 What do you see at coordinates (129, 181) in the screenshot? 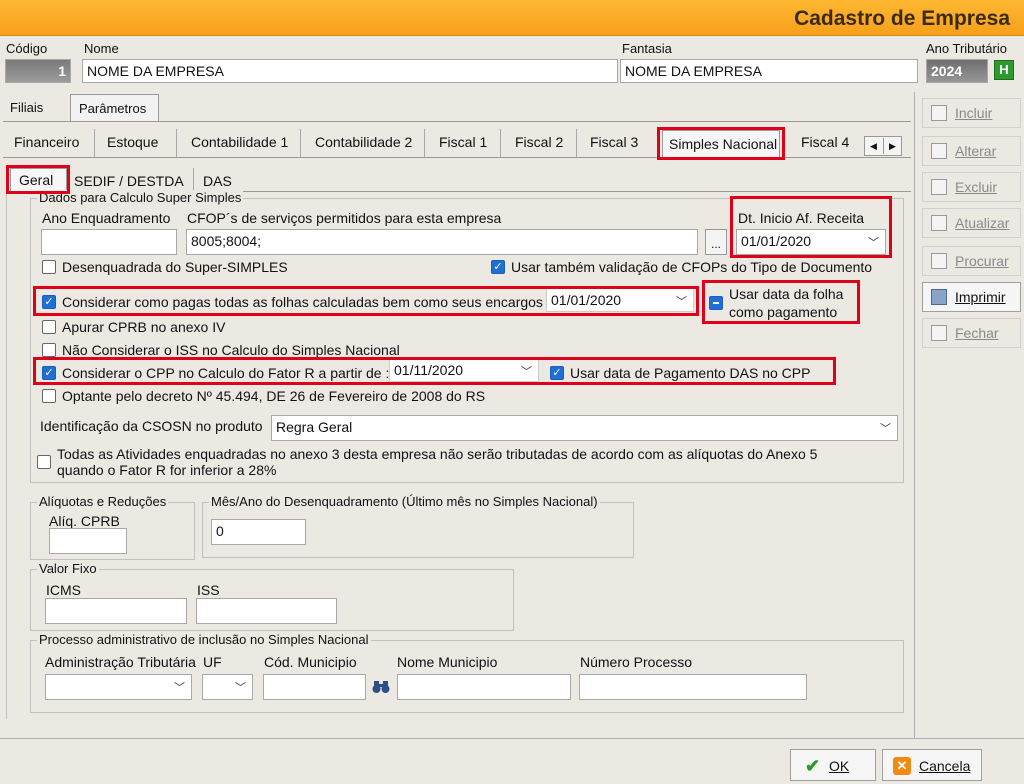
I see `tab-sedif: SEDIF / DESTDA` at bounding box center [129, 181].